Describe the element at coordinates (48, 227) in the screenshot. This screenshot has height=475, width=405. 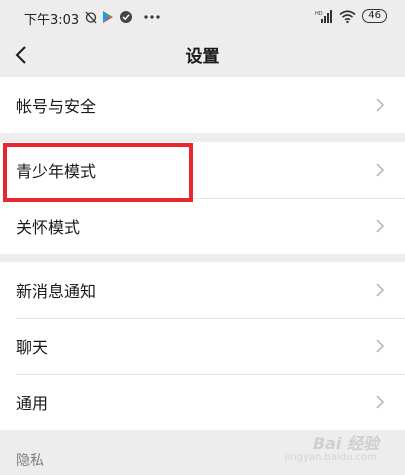
I see `settings-item-label: 关怀模式` at that location.